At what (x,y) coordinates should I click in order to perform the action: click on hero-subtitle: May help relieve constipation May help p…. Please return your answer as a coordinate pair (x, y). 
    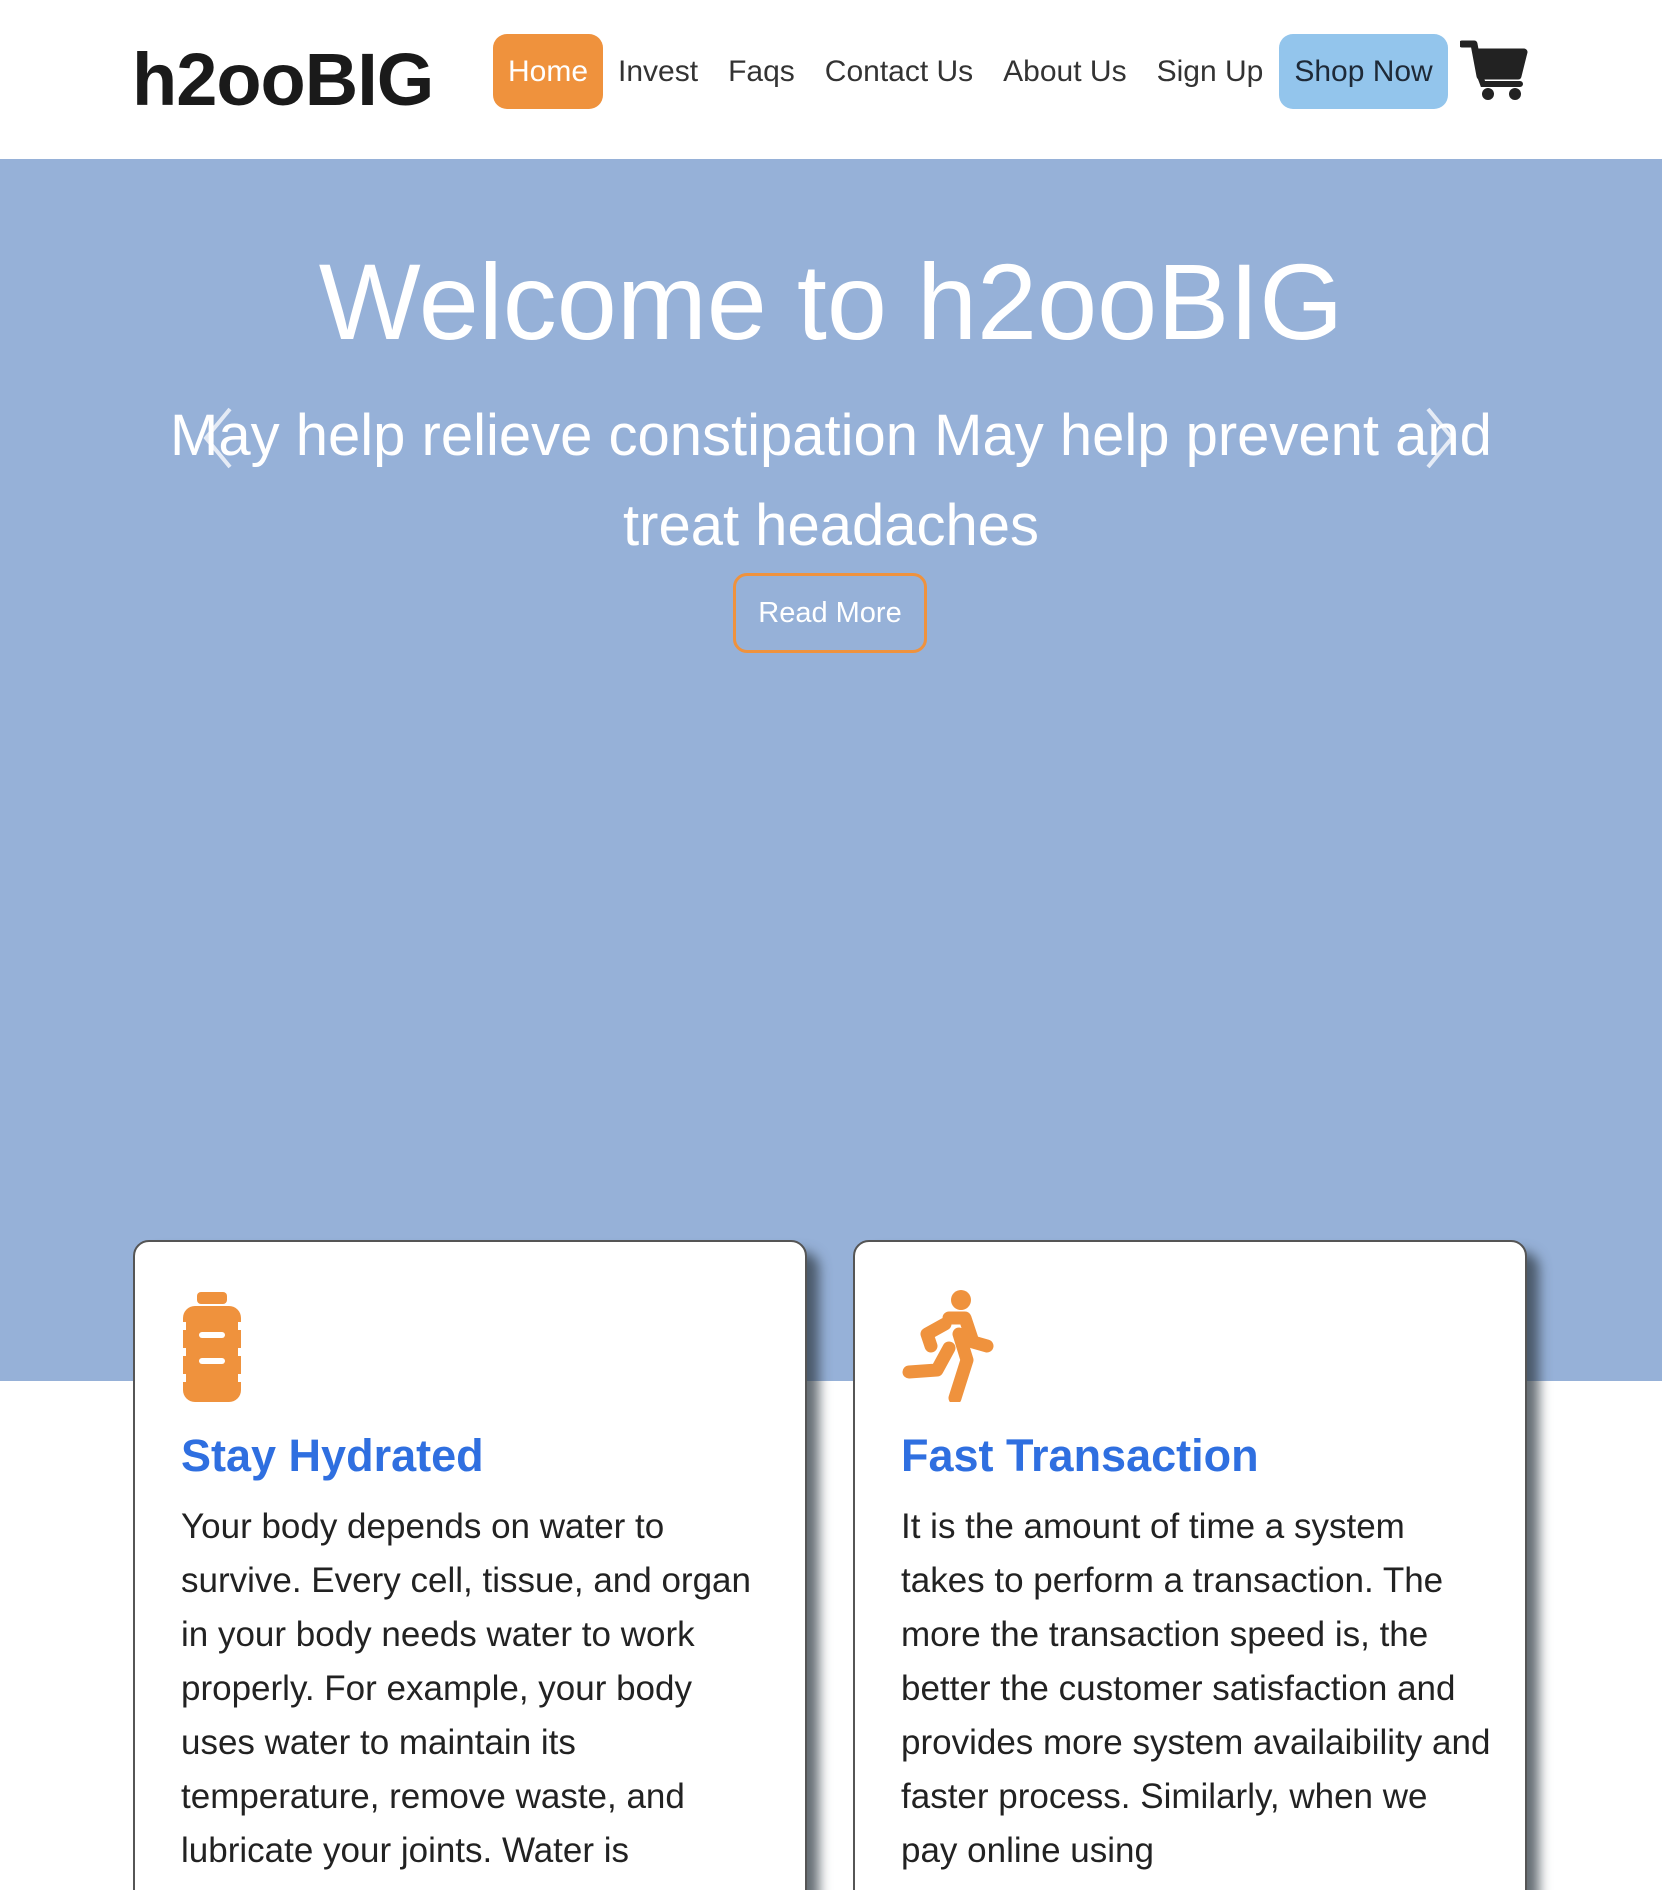
    Looking at the image, I should click on (831, 480).